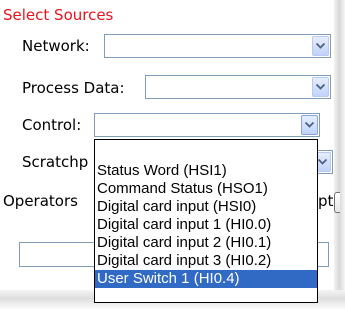  Describe the element at coordinates (326, 201) in the screenshot. I see `operators-suffix-text: pt` at that location.